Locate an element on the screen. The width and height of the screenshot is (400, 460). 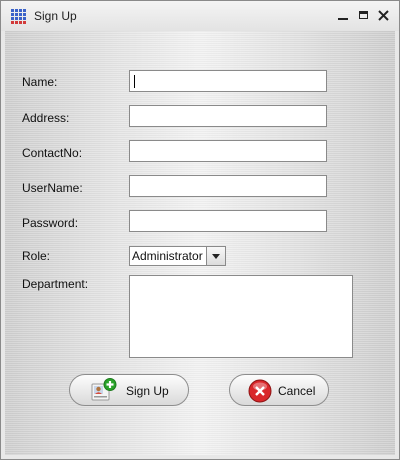
minimize-icon is located at coordinates (343, 19).